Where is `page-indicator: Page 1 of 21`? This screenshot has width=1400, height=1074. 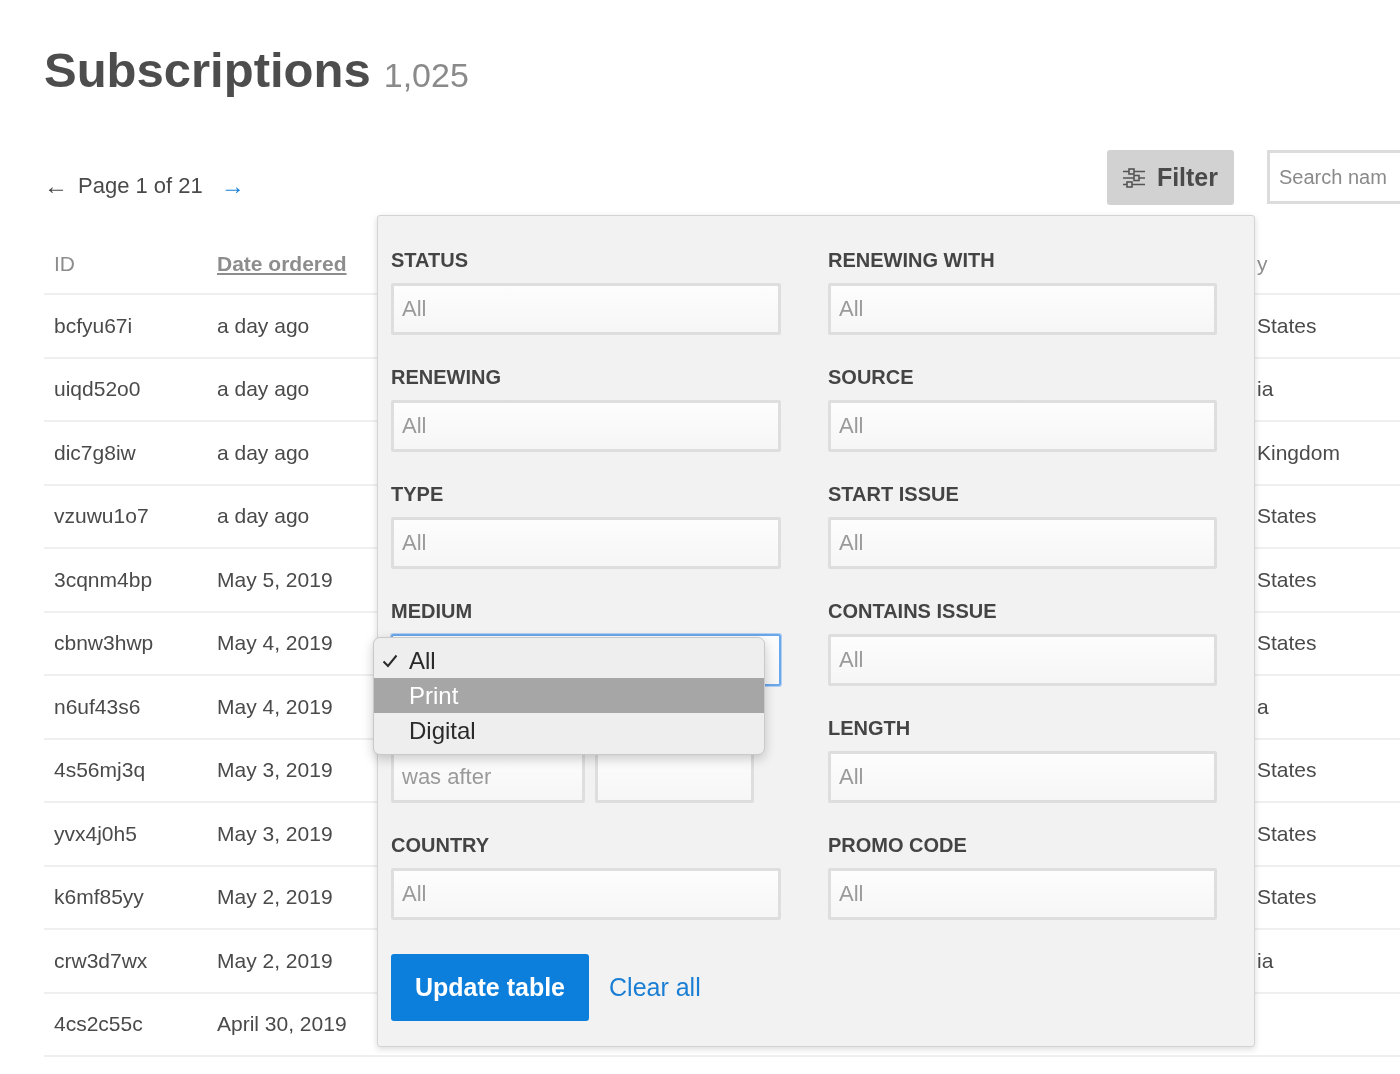 page-indicator: Page 1 of 21 is located at coordinates (140, 186).